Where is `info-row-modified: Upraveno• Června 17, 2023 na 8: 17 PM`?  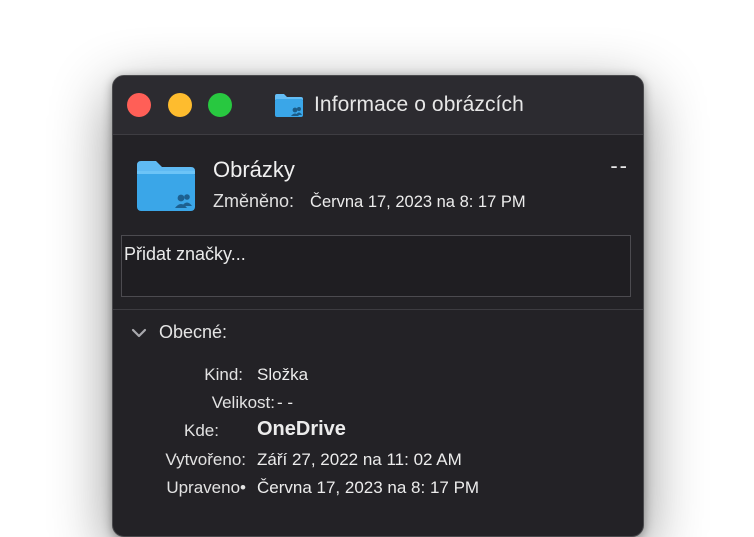
info-row-modified: Upraveno• Června 17, 2023 na 8: 17 PM is located at coordinates (378, 491).